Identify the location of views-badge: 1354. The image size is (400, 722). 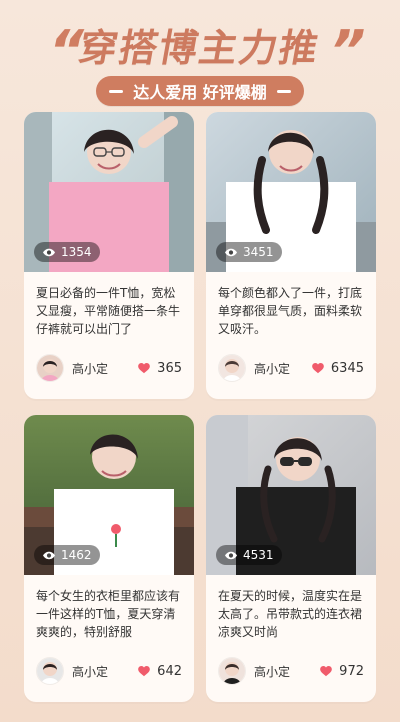
(67, 252).